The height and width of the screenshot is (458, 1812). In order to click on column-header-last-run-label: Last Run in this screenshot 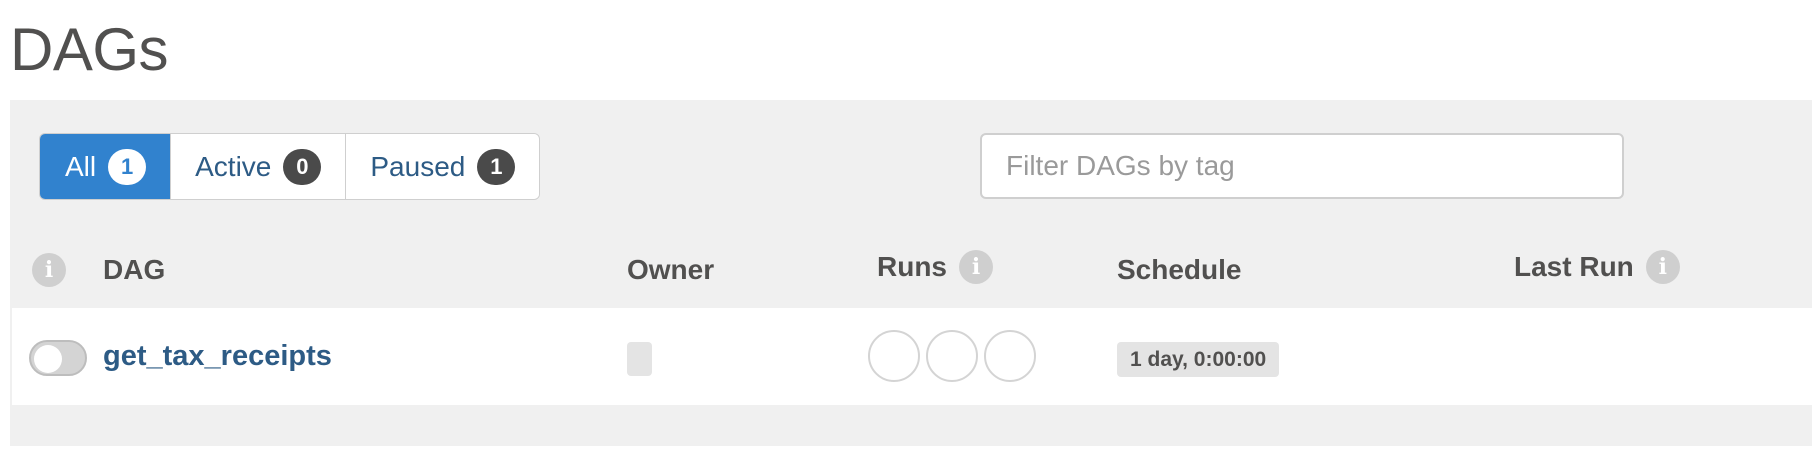, I will do `click(1574, 266)`.